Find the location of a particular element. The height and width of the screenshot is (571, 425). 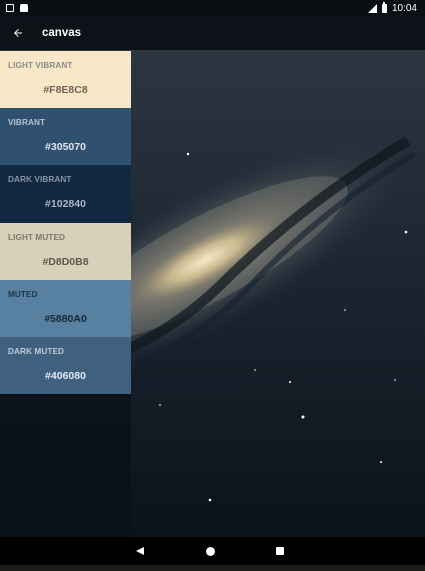

swatch-name: MUTED is located at coordinates (23, 294).